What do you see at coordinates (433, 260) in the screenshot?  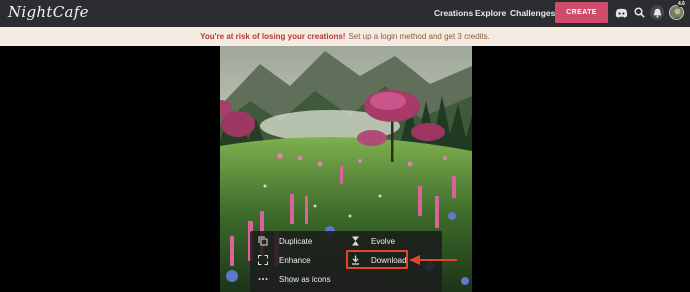 I see `pointer-arrow-icon` at bounding box center [433, 260].